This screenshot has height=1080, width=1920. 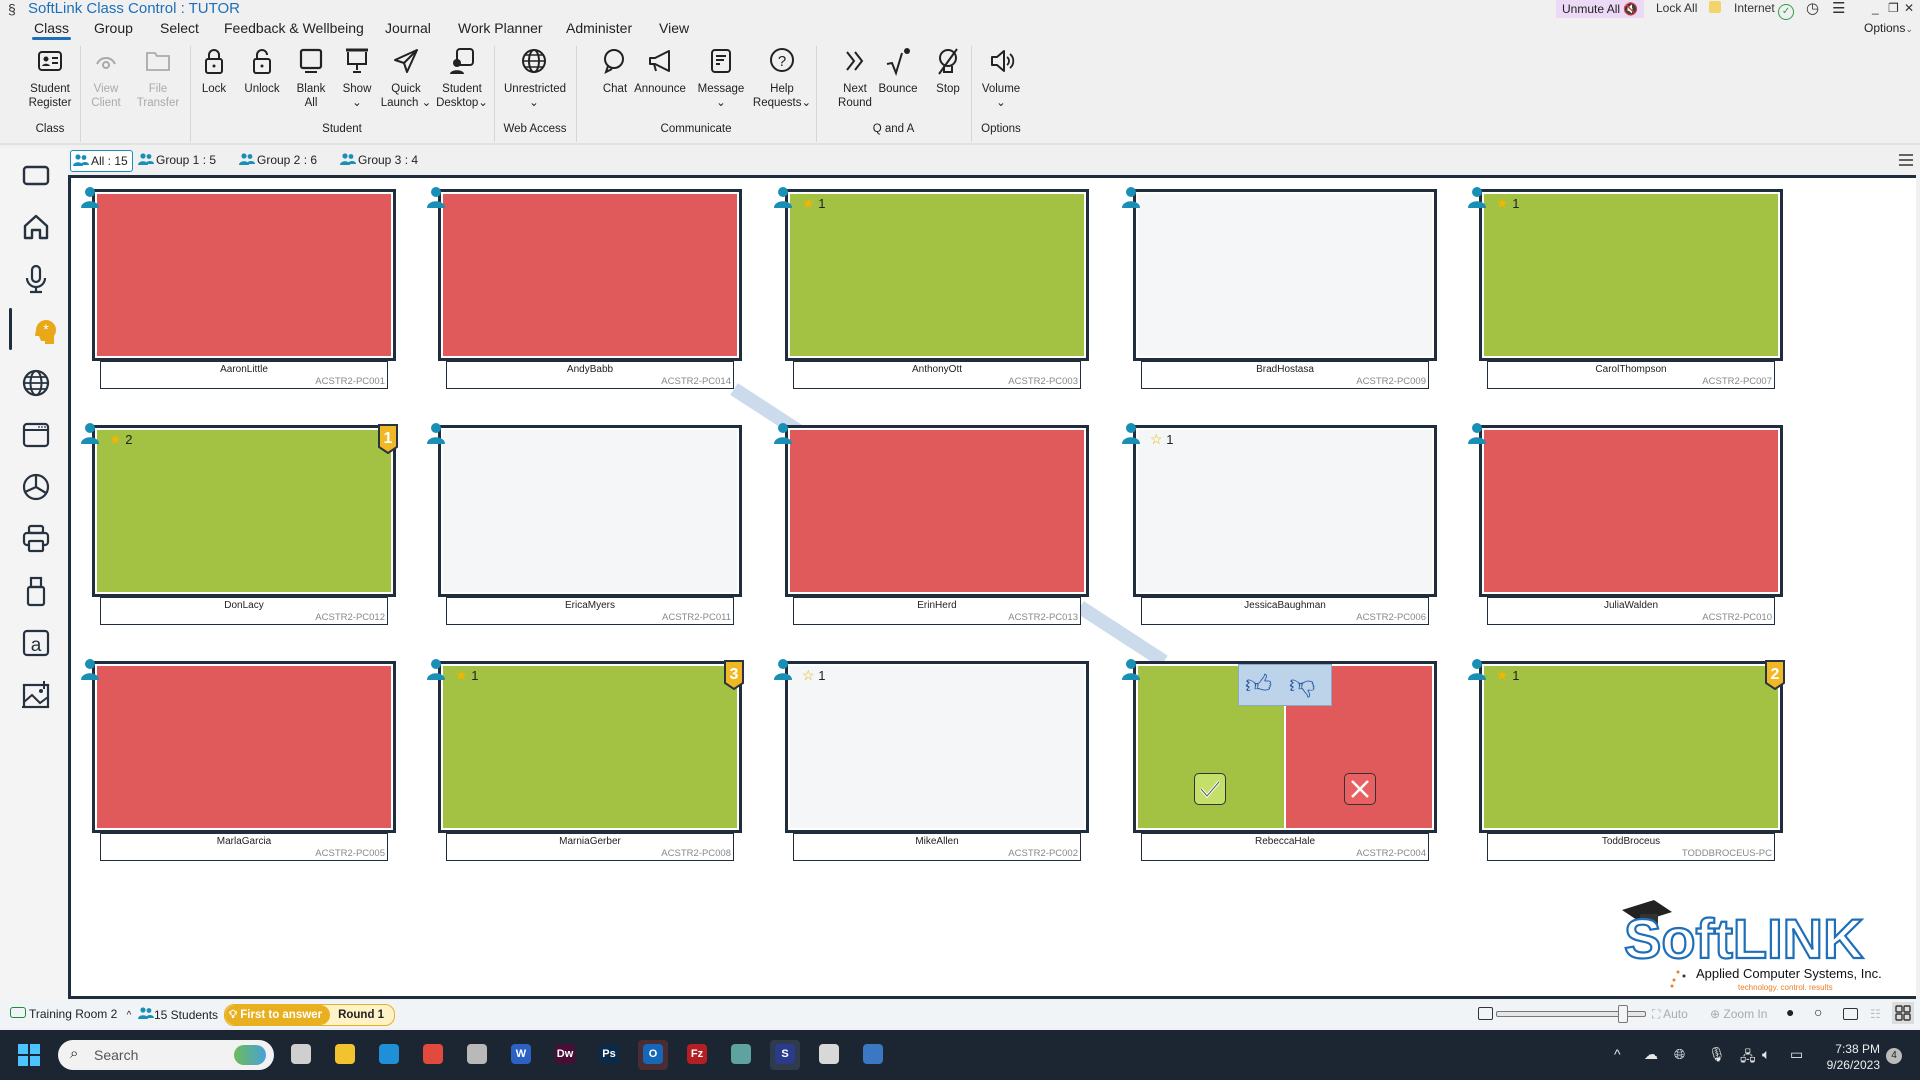 What do you see at coordinates (1875, 1014) in the screenshot?
I see `list-view-icon: ☷` at bounding box center [1875, 1014].